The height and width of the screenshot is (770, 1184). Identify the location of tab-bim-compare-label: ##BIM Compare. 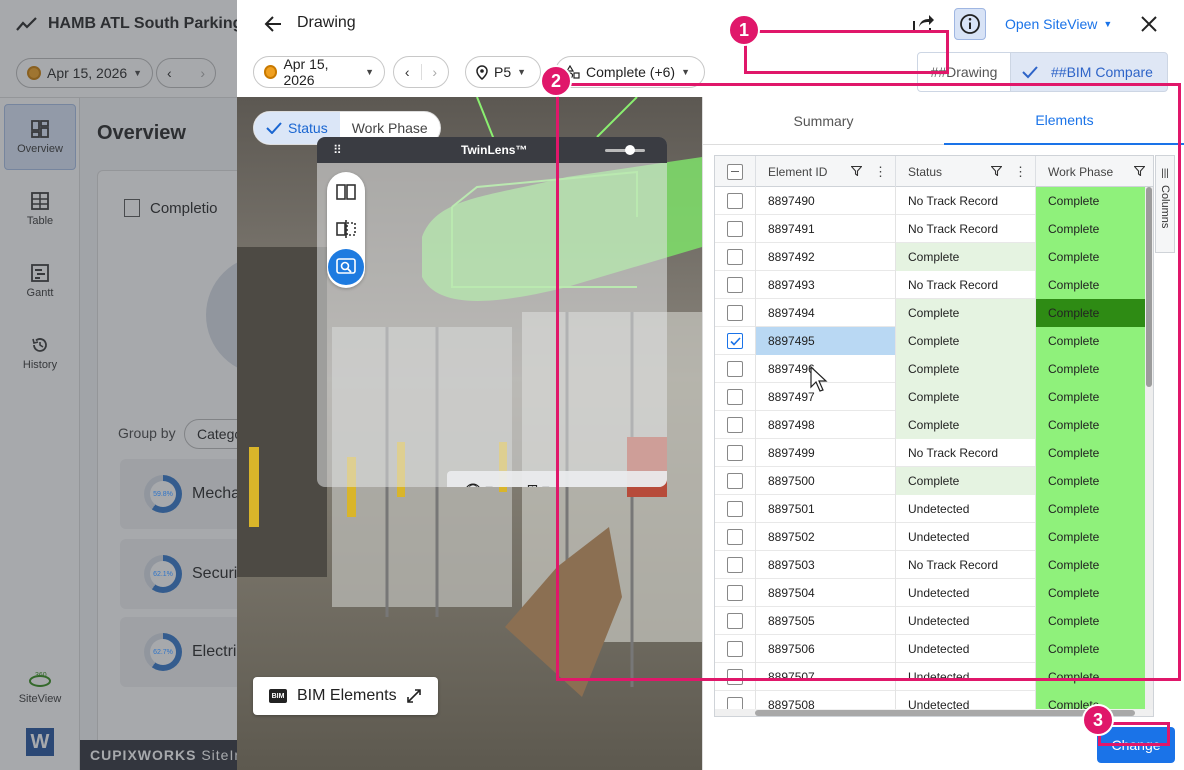
(1102, 72).